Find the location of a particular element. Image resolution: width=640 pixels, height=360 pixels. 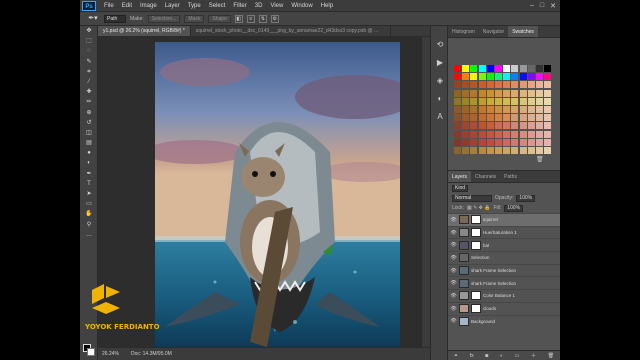

healing-icon: ✚ is located at coordinates (89, 92).